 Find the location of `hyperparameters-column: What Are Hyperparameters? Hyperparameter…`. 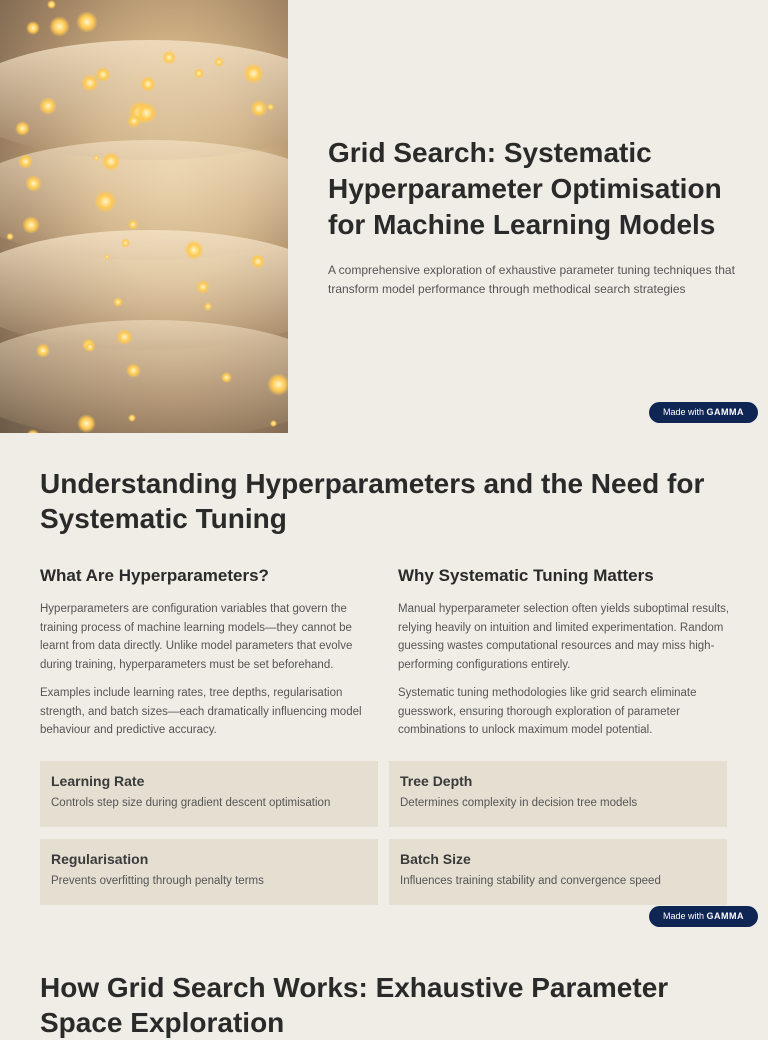

hyperparameters-column: What Are Hyperparameters? Hyperparameter… is located at coordinates (207, 658).